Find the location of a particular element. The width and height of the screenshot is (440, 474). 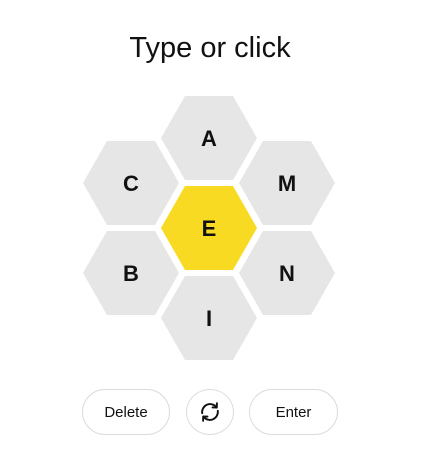

hex-letter-center: E is located at coordinates (209, 228).